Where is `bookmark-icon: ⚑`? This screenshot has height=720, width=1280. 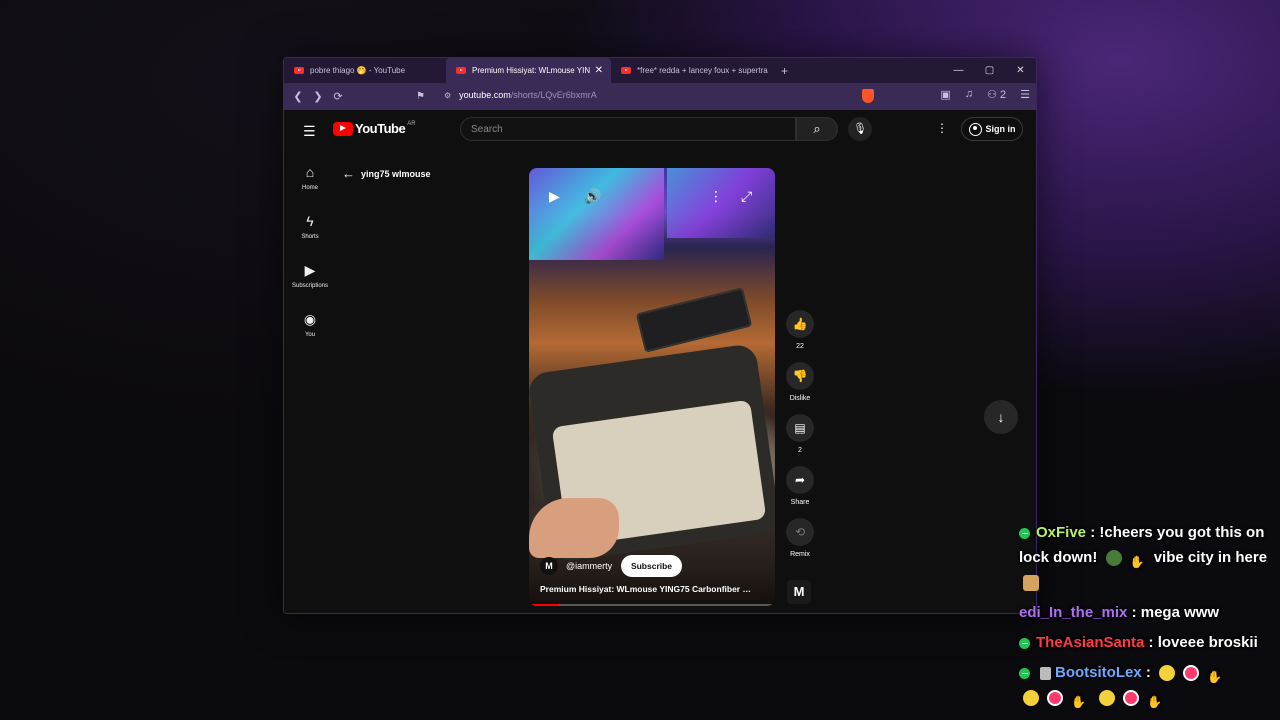 bookmark-icon: ⚑ is located at coordinates (420, 96).